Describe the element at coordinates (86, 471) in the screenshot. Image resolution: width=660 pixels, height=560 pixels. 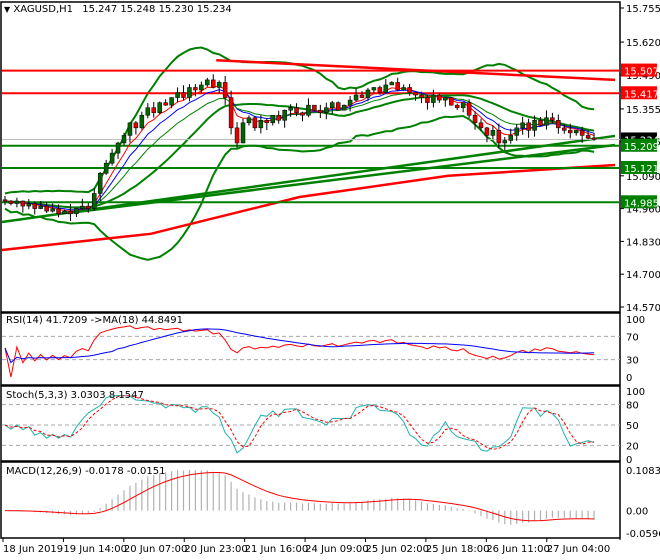
I see `macd-title: MACD(12,26,9) -0.0178 -0.0151` at that location.